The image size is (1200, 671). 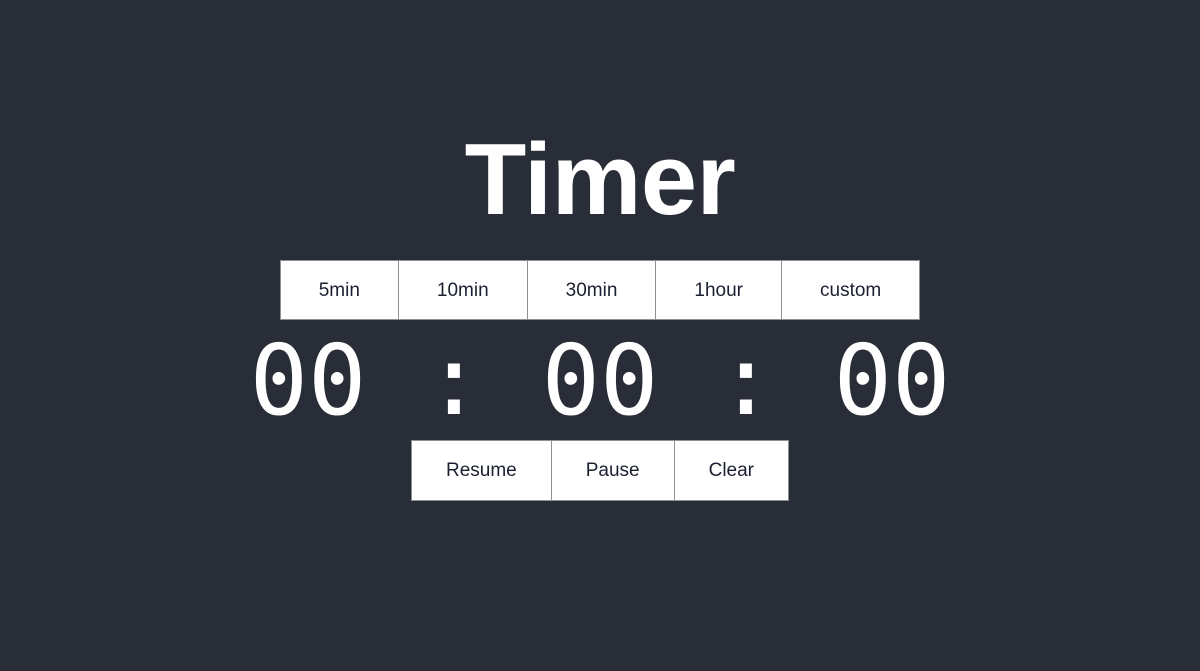 I want to click on preset-button-1hour: 1hour, so click(x=719, y=290).